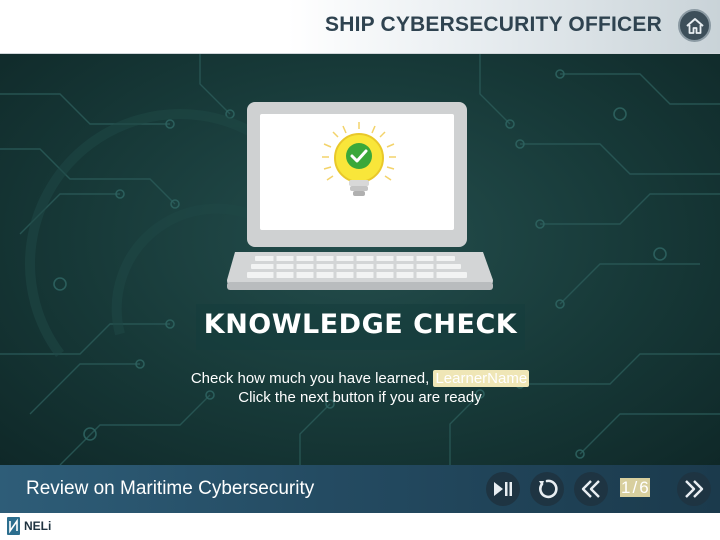 The image size is (720, 540). I want to click on instruction-message: Click the next button if you are ready, so click(360, 397).